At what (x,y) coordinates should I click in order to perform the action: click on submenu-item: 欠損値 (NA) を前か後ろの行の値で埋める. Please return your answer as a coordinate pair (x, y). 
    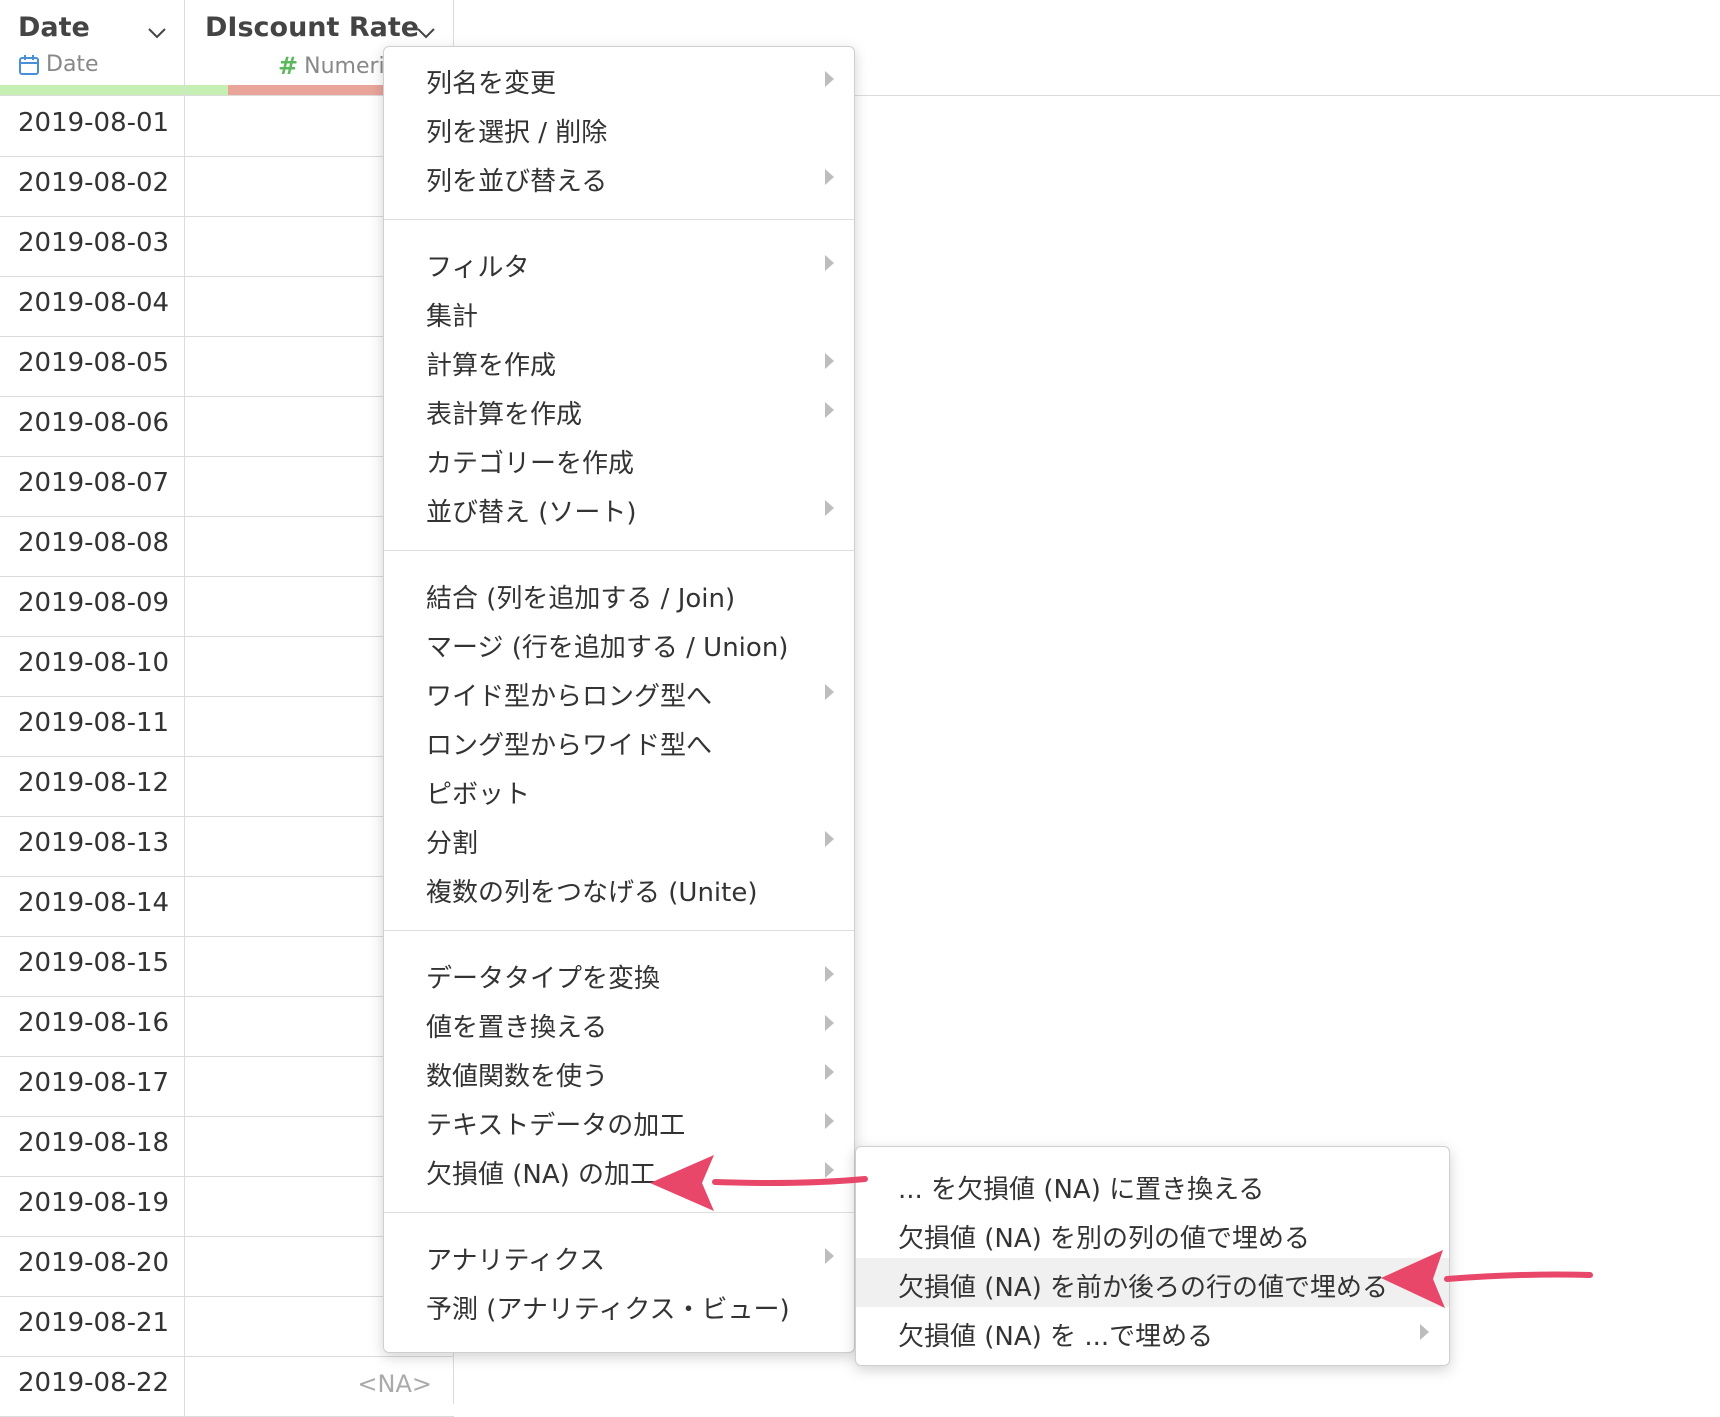
    Looking at the image, I should click on (1152, 1282).